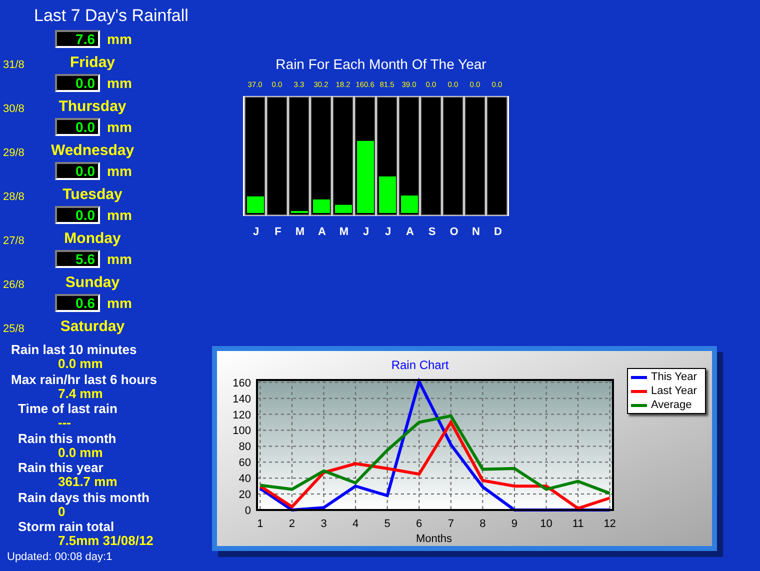  Describe the element at coordinates (66, 438) in the screenshot. I see `stat-label: Rain this month` at that location.